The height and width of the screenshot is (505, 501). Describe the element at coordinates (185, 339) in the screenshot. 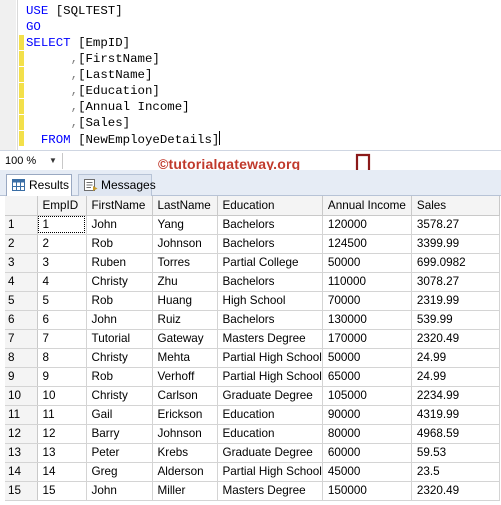

I see `table-cell: Gateway` at that location.